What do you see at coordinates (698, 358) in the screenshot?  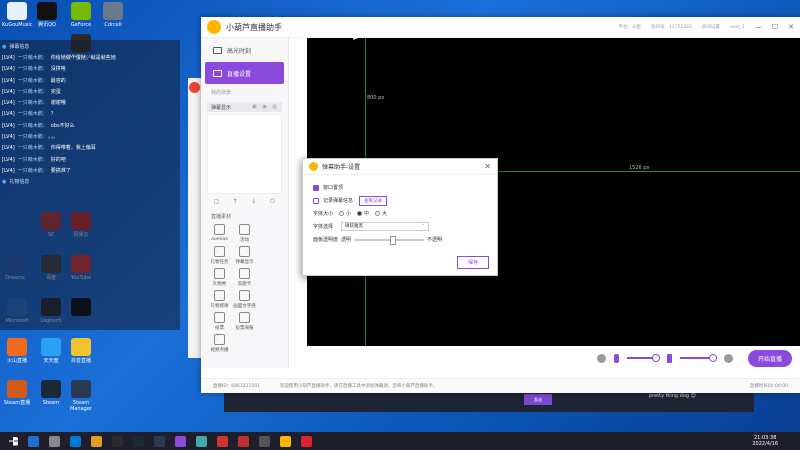 I see `speaker-volume-slider` at bounding box center [698, 358].